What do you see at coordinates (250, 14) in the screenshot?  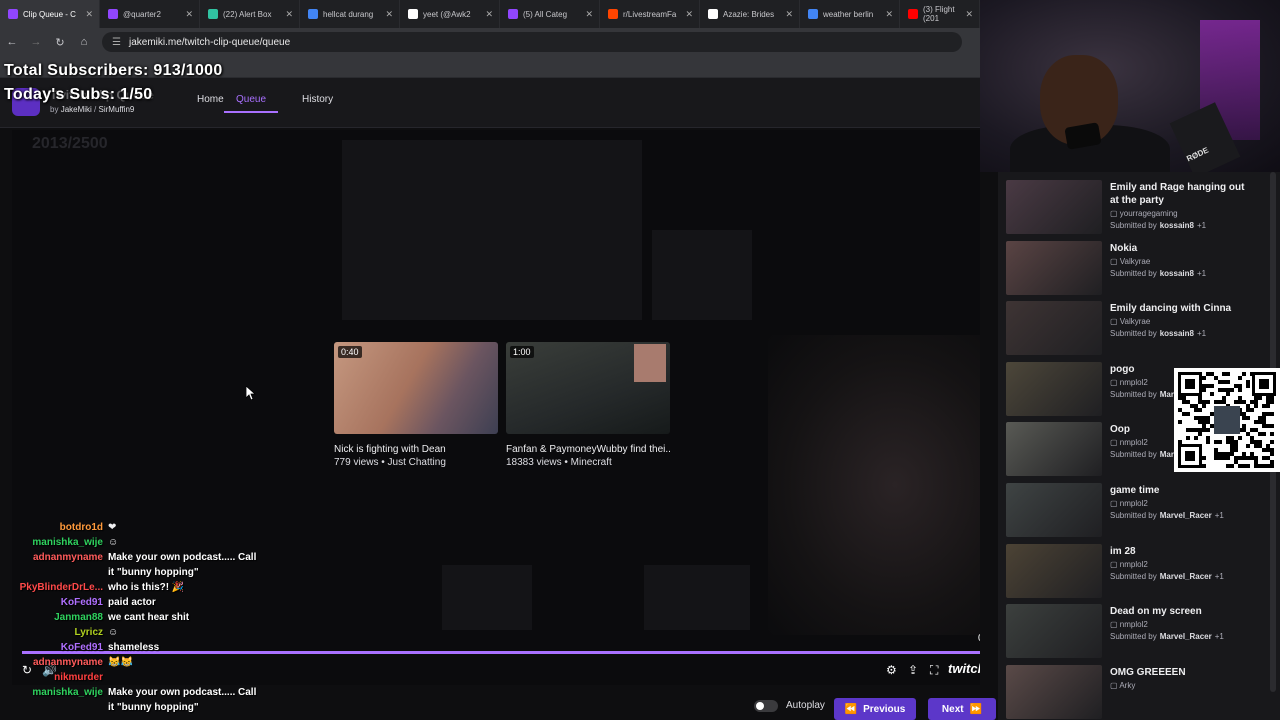 I see `browser-tab: (22) Alert Box ✕` at bounding box center [250, 14].